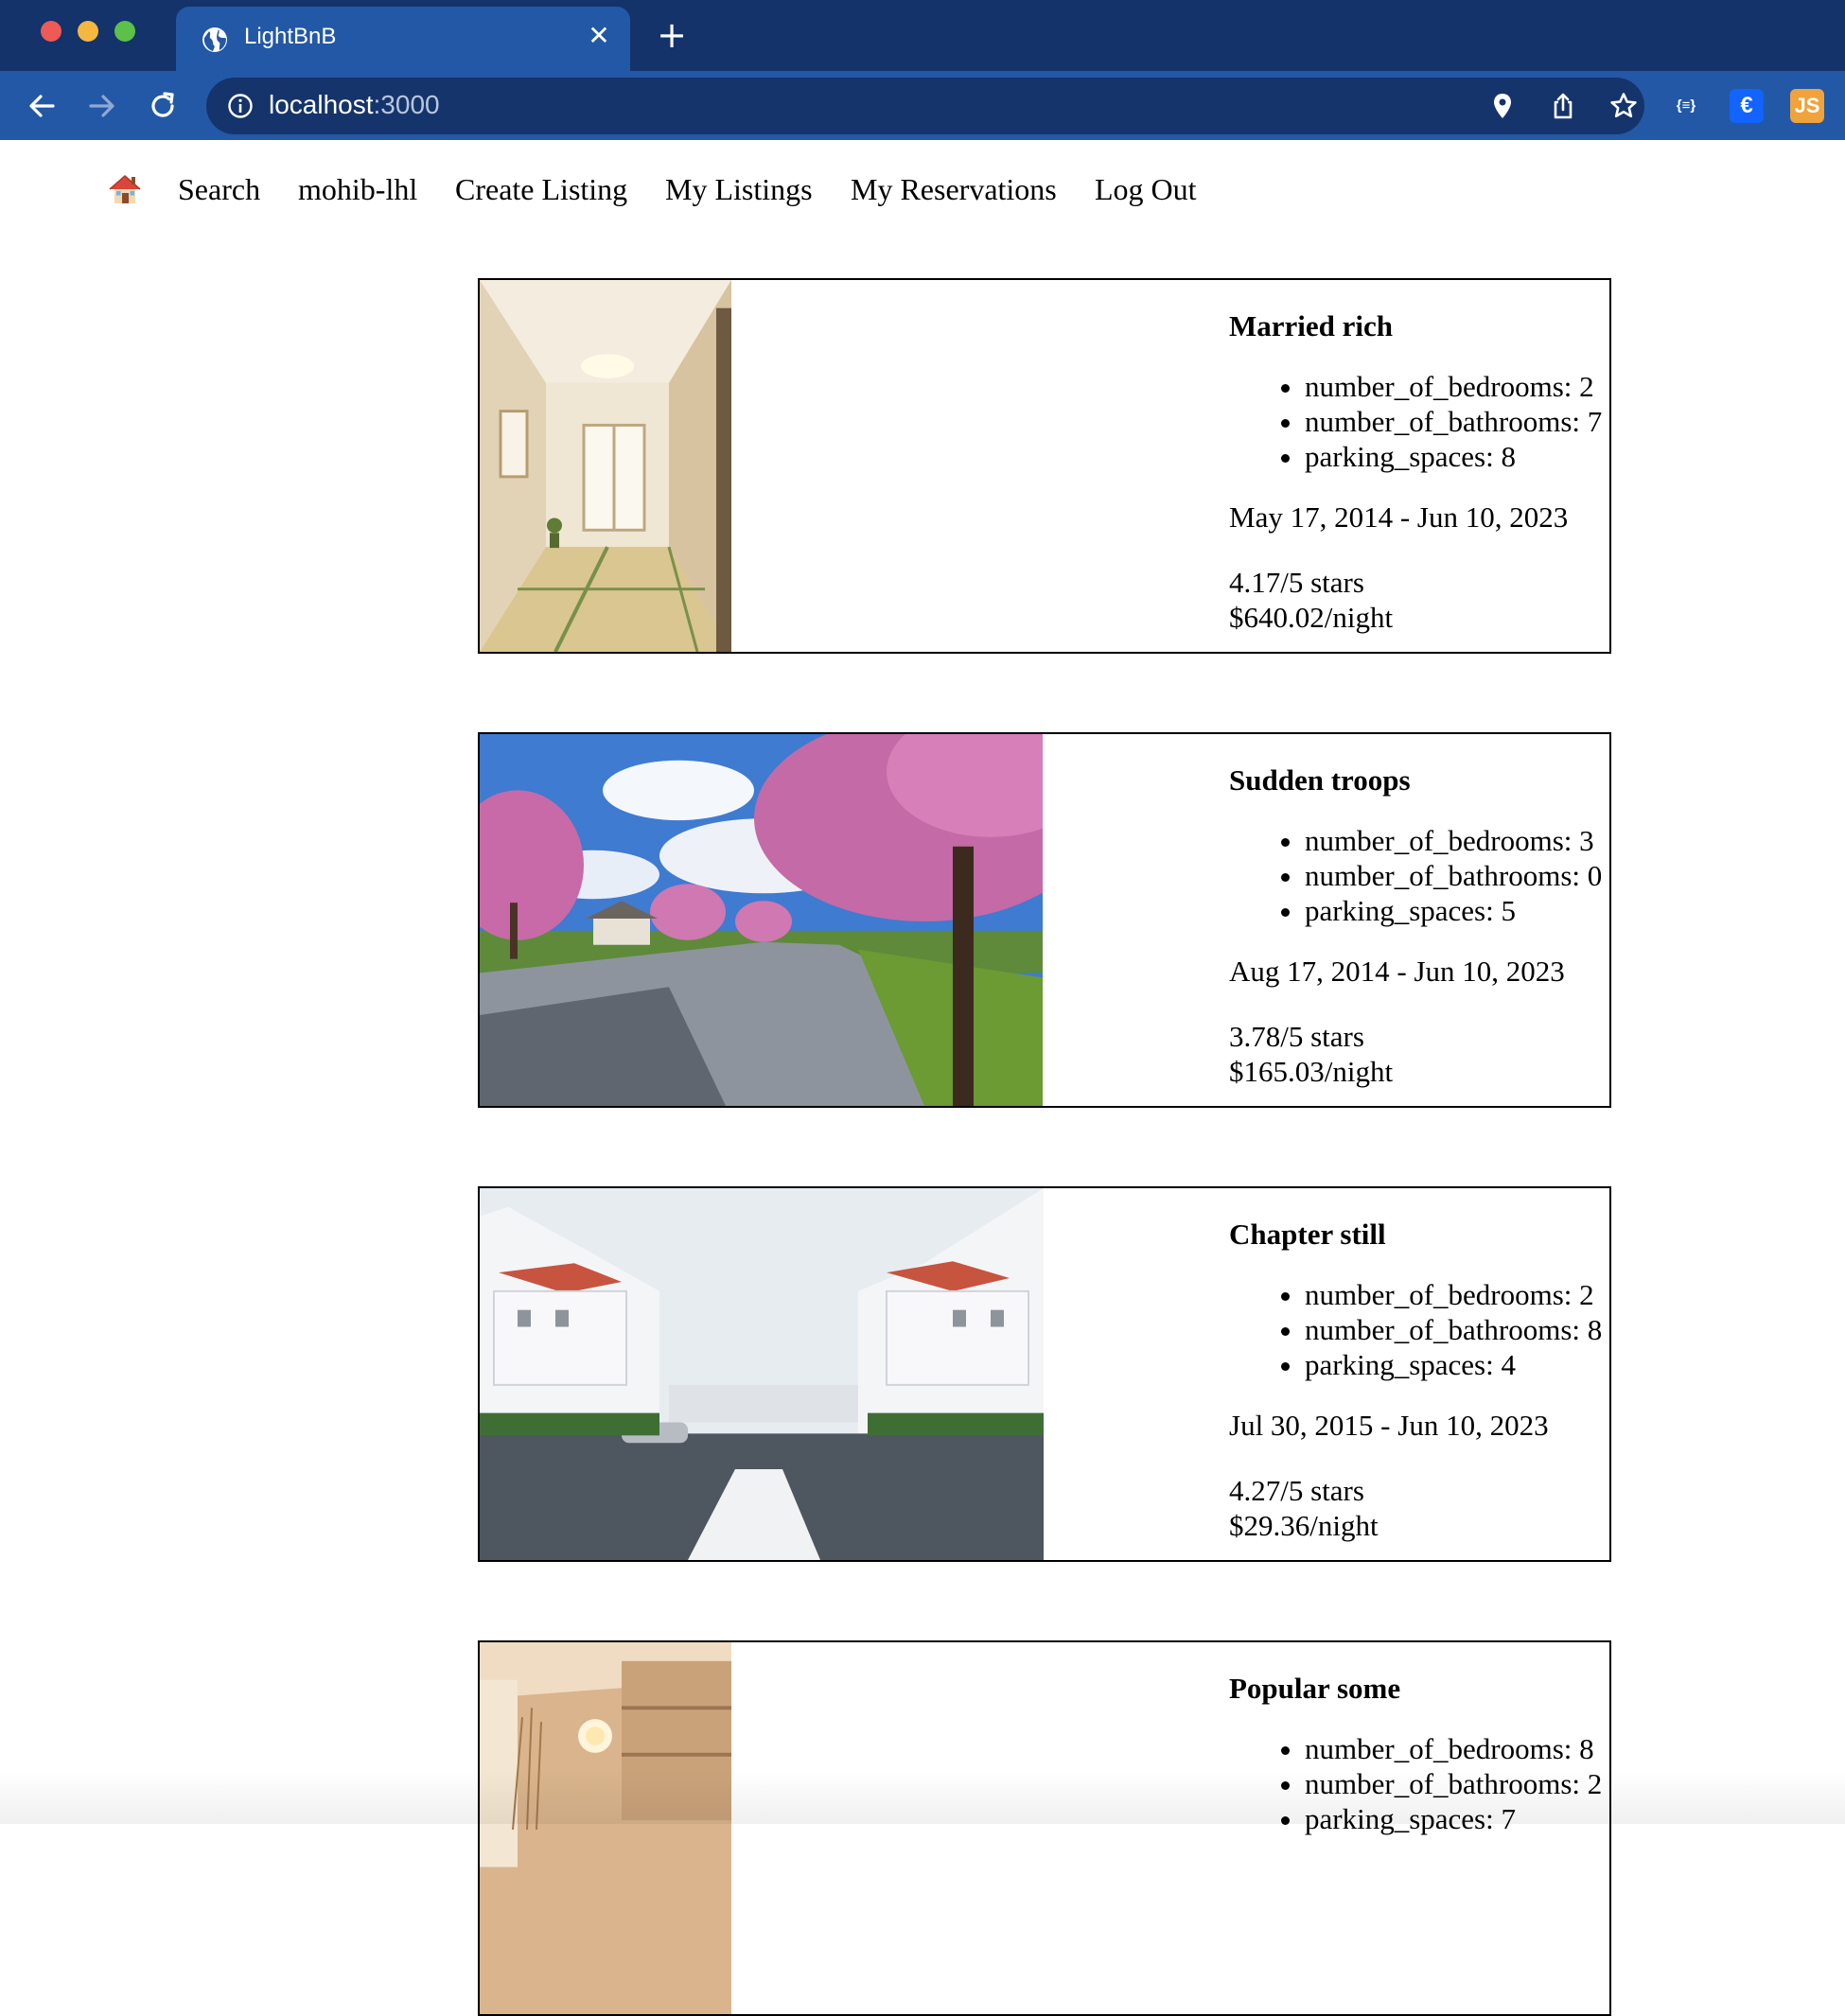  I want to click on nav-search-link: Search, so click(219, 189).